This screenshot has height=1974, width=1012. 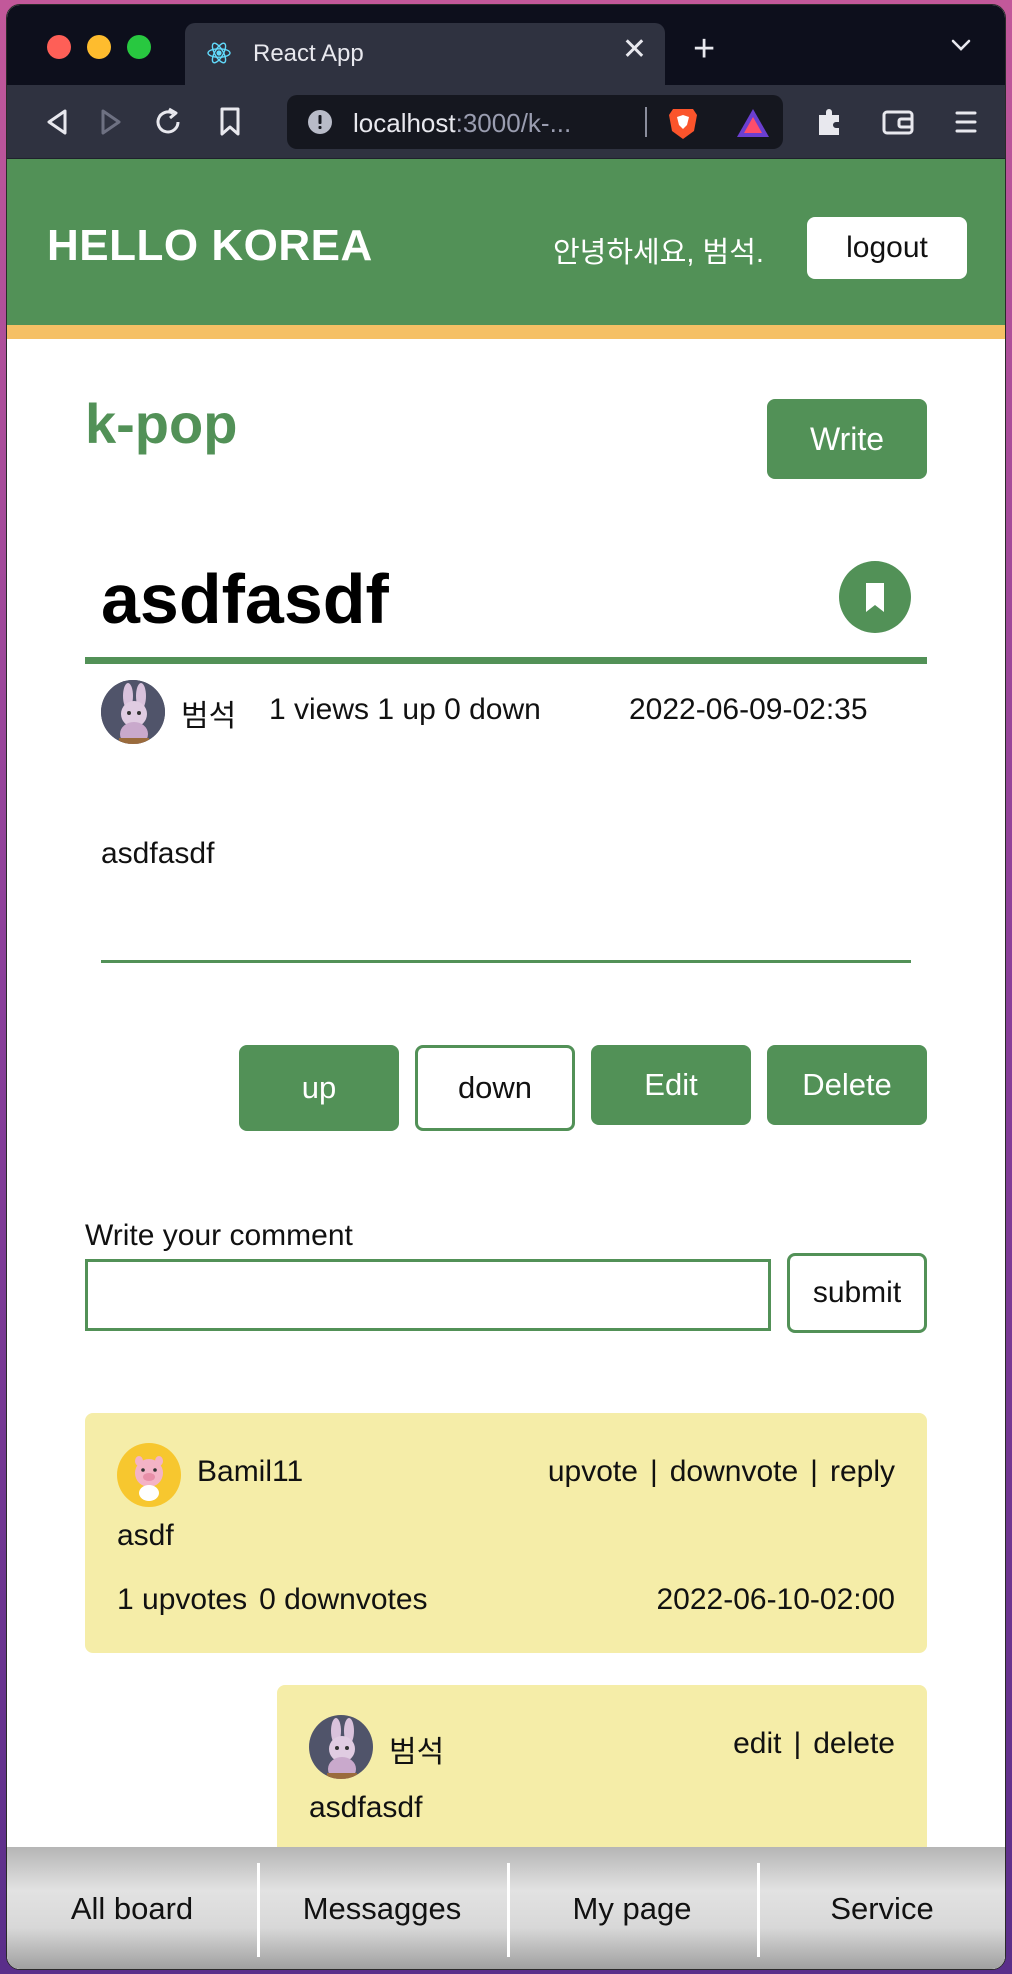 I want to click on site-info-icon, so click(x=320, y=122).